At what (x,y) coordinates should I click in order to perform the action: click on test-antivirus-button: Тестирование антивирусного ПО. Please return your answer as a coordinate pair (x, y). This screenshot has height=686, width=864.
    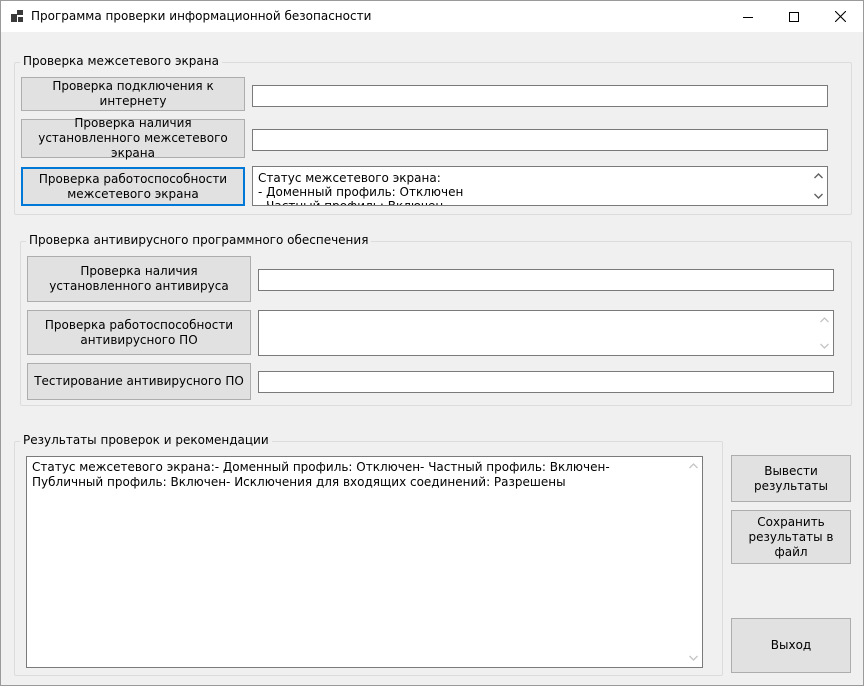
    Looking at the image, I should click on (139, 381).